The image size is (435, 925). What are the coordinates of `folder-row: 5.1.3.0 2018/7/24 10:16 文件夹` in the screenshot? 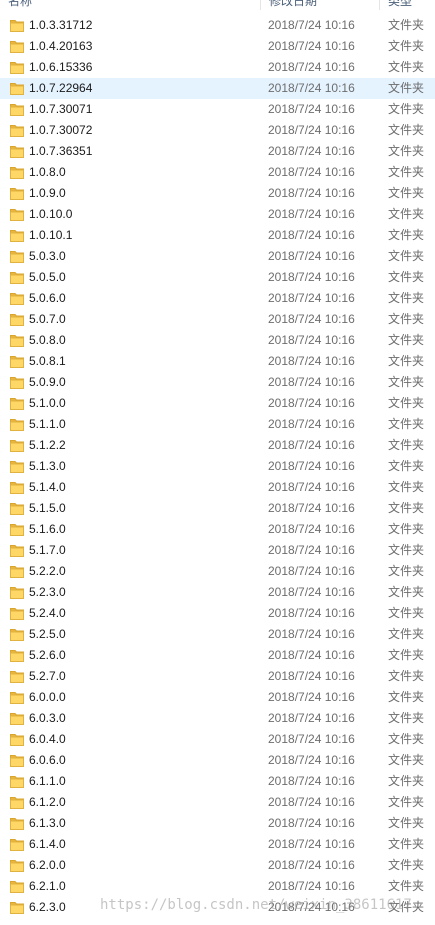 It's located at (217, 466).